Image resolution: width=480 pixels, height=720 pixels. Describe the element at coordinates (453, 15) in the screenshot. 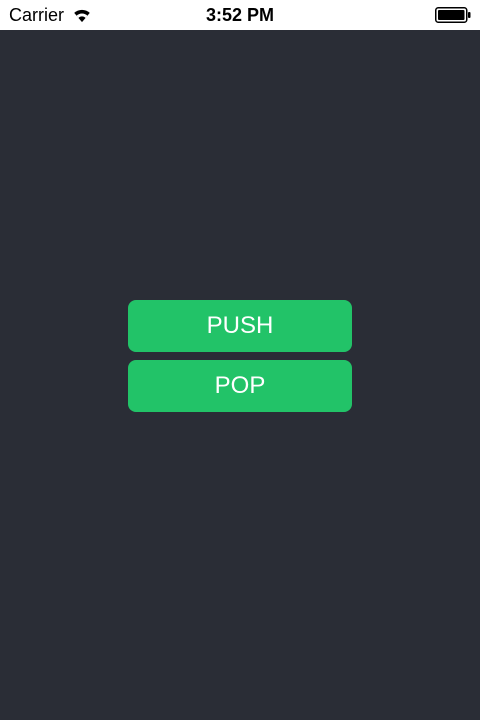

I see `battery-full-icon` at that location.